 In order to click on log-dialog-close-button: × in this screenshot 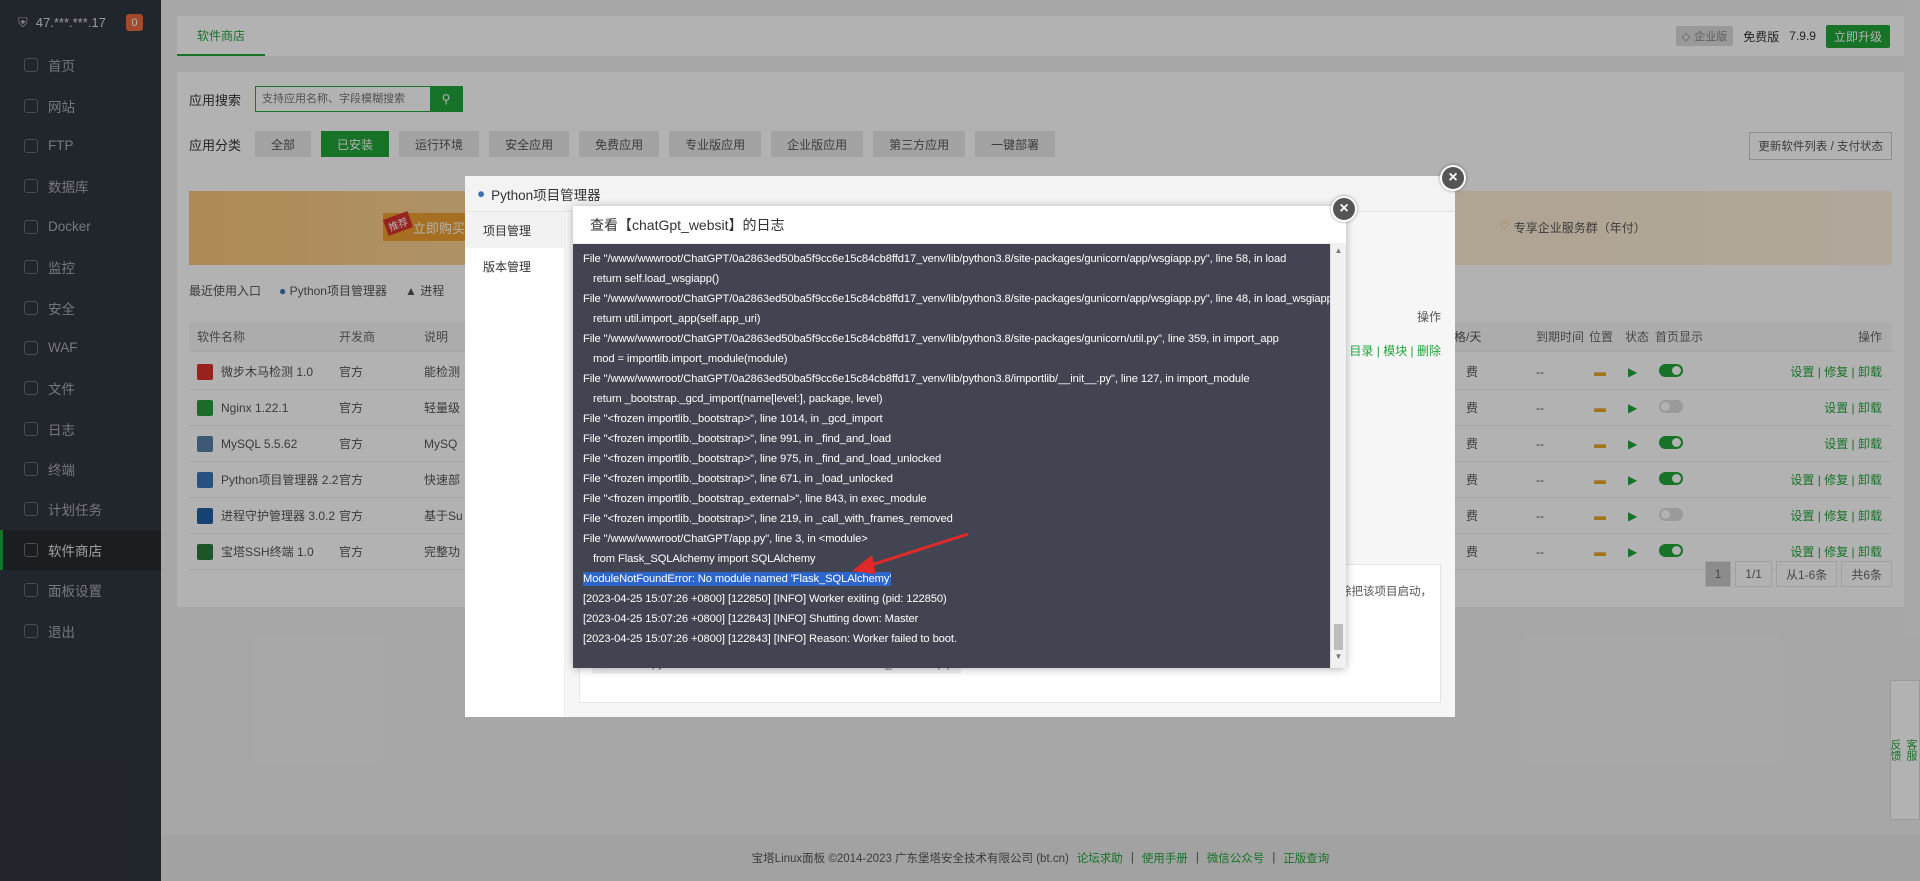, I will do `click(1344, 209)`.